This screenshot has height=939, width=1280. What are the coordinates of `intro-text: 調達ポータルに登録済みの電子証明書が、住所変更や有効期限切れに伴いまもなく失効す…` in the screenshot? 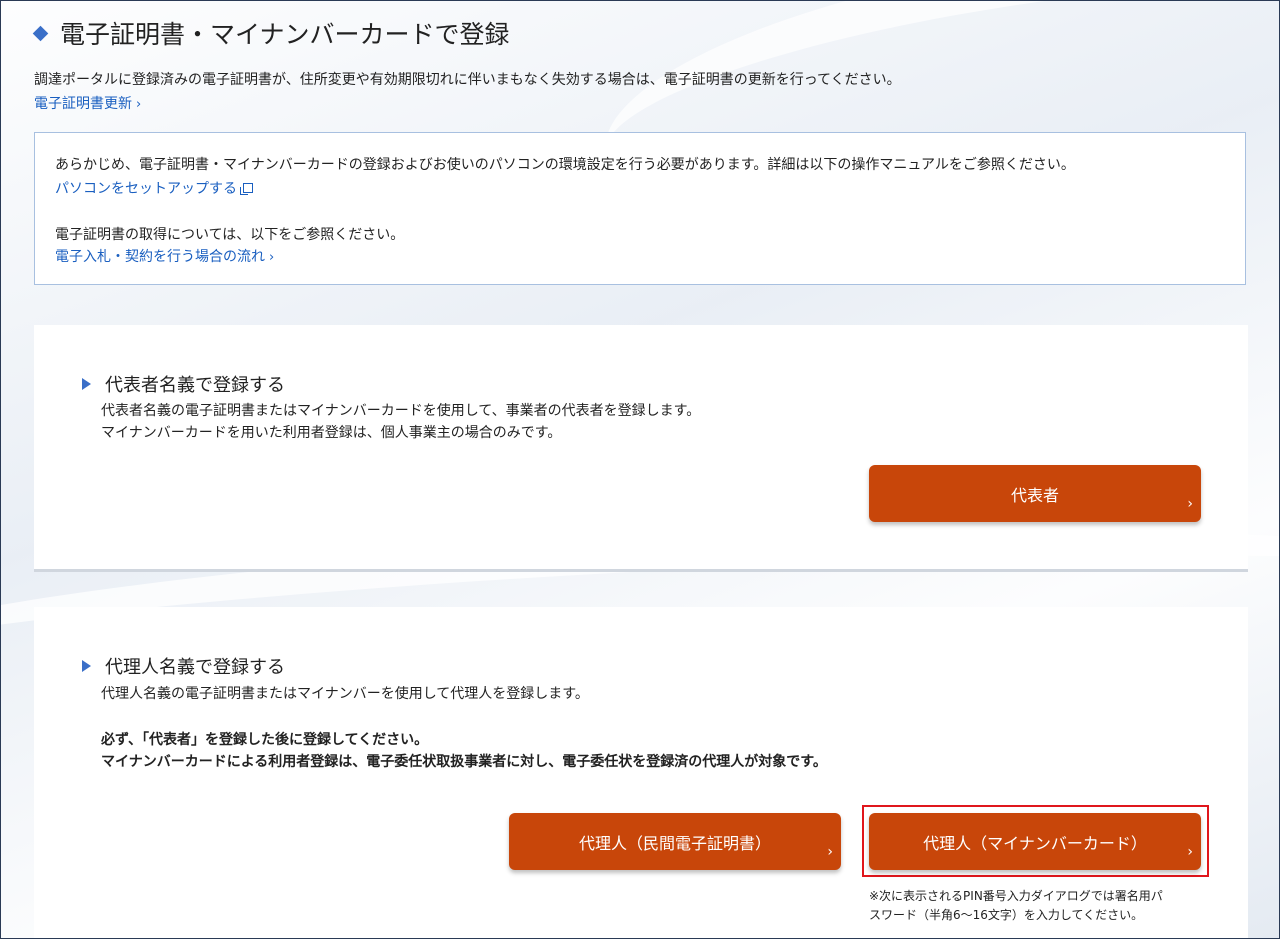 It's located at (467, 80).